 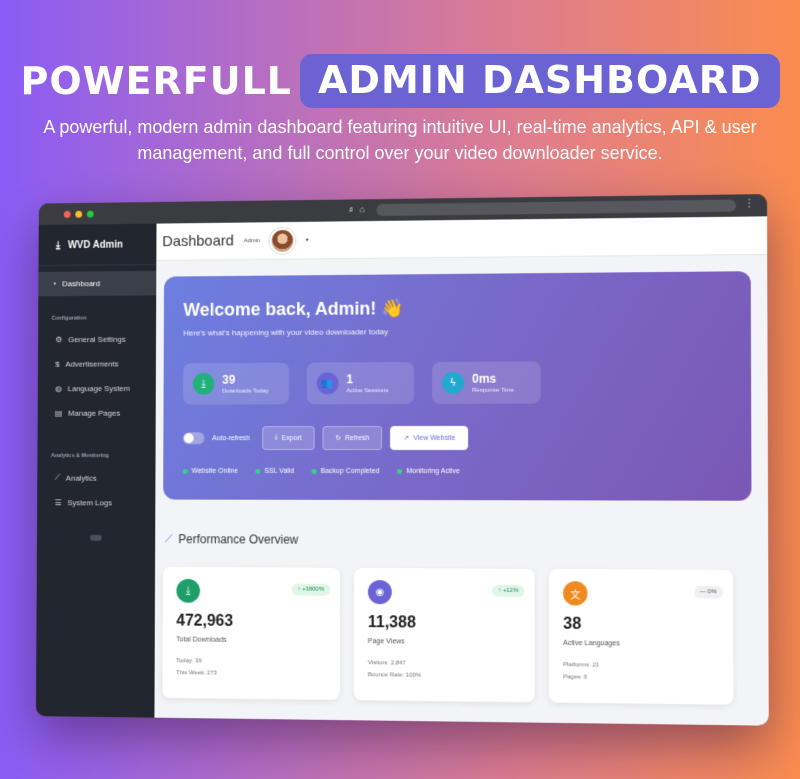 What do you see at coordinates (351, 209) in the screenshot?
I see `search-icon: ⌕` at bounding box center [351, 209].